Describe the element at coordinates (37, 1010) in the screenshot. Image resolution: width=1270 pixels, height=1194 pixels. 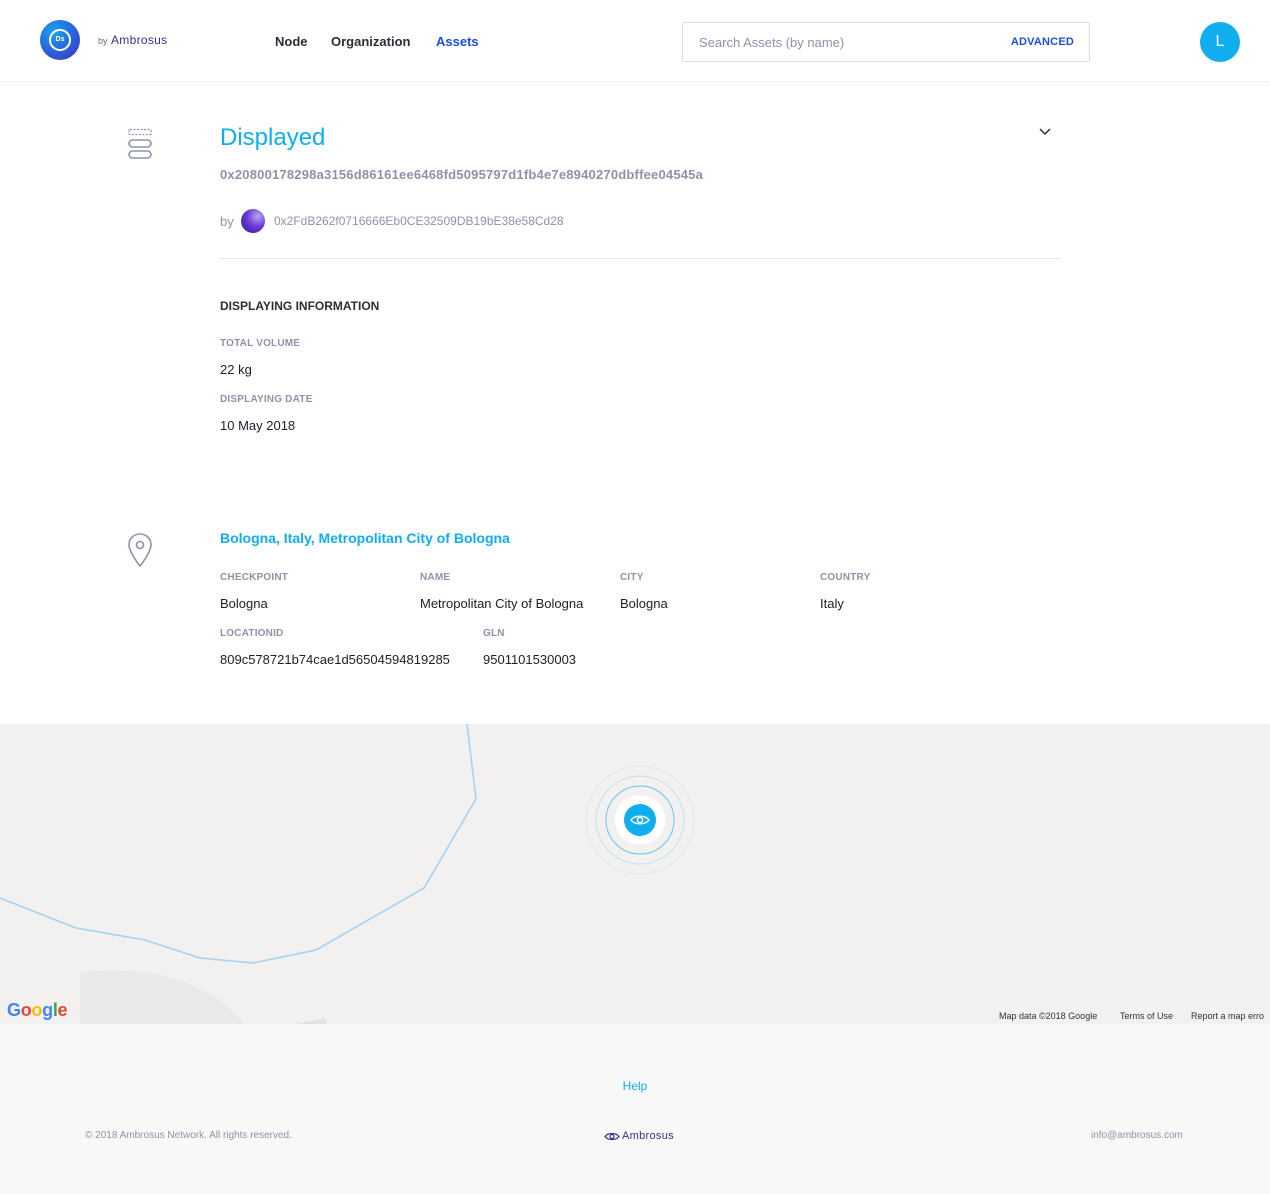
I see `google-logo: Google` at that location.